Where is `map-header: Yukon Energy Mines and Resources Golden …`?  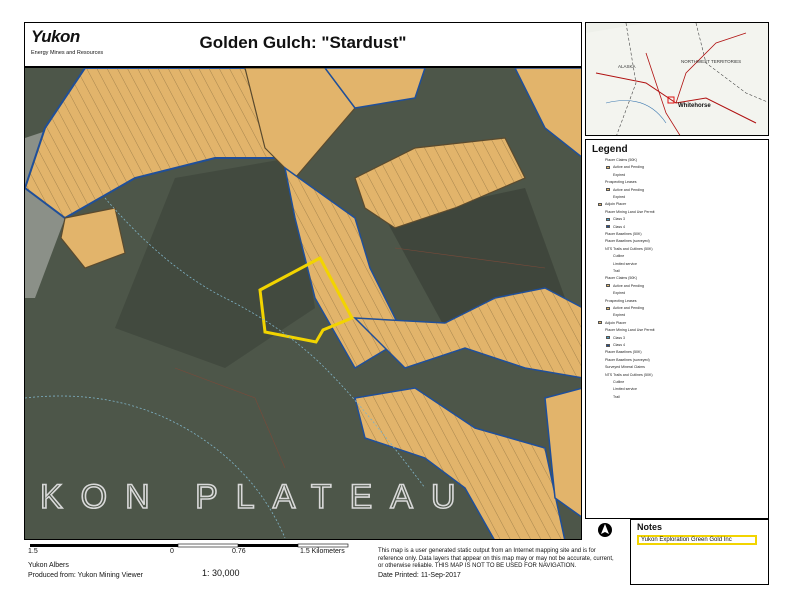 map-header: Yukon Energy Mines and Resources Golden … is located at coordinates (303, 44).